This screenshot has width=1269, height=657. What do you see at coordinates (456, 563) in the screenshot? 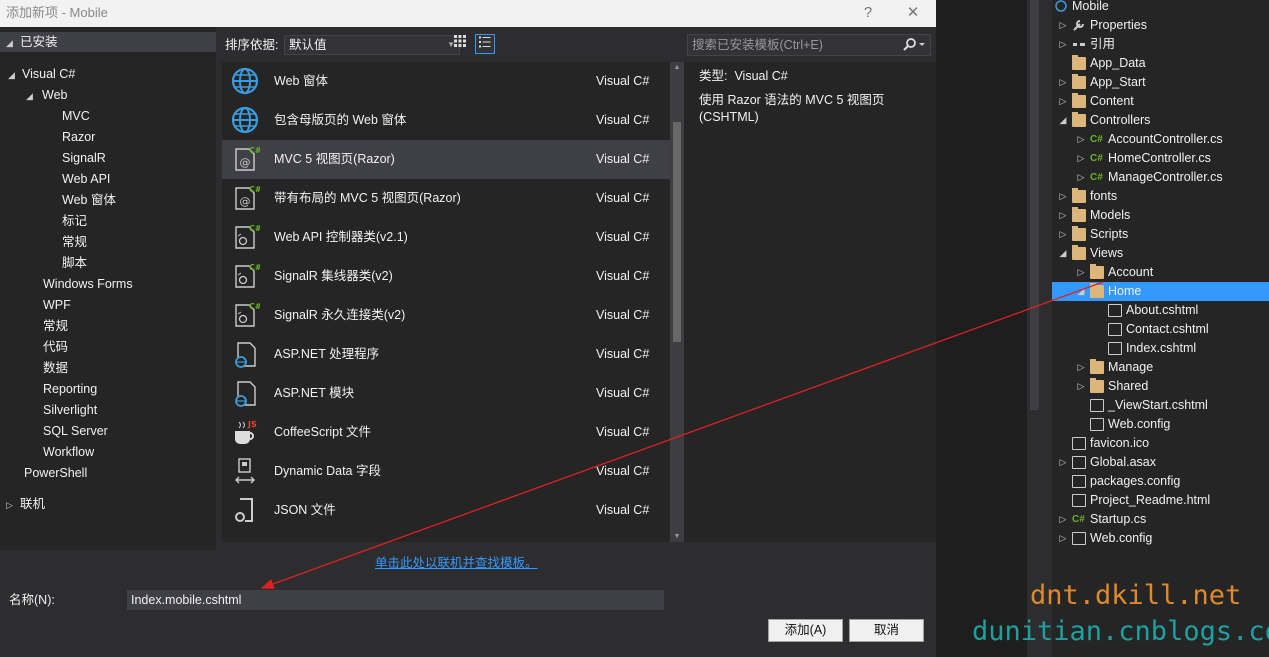
I see `find-online-link: 单击此处以联机并查找模板。` at bounding box center [456, 563].